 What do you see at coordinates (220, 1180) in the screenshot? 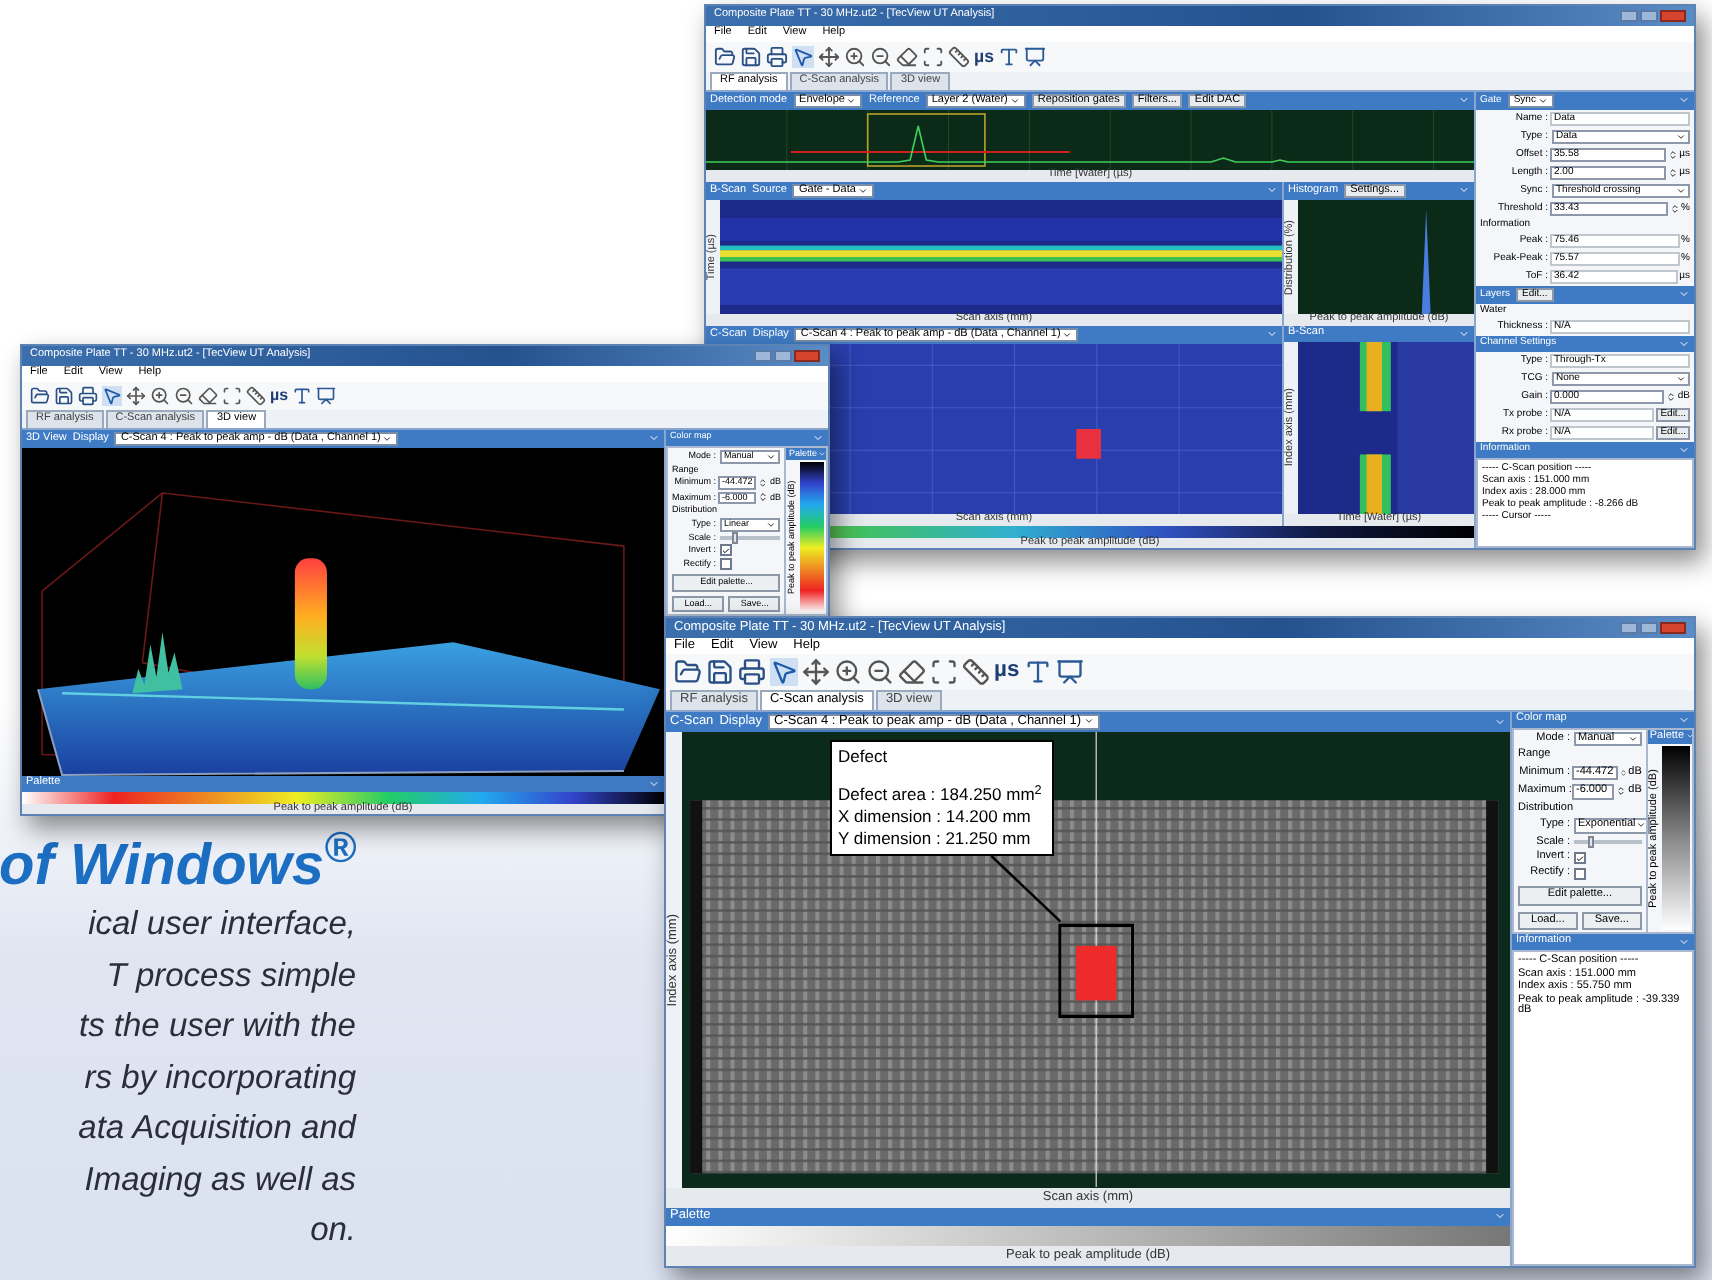
I see `body-text-line: Imaging as well as` at bounding box center [220, 1180].